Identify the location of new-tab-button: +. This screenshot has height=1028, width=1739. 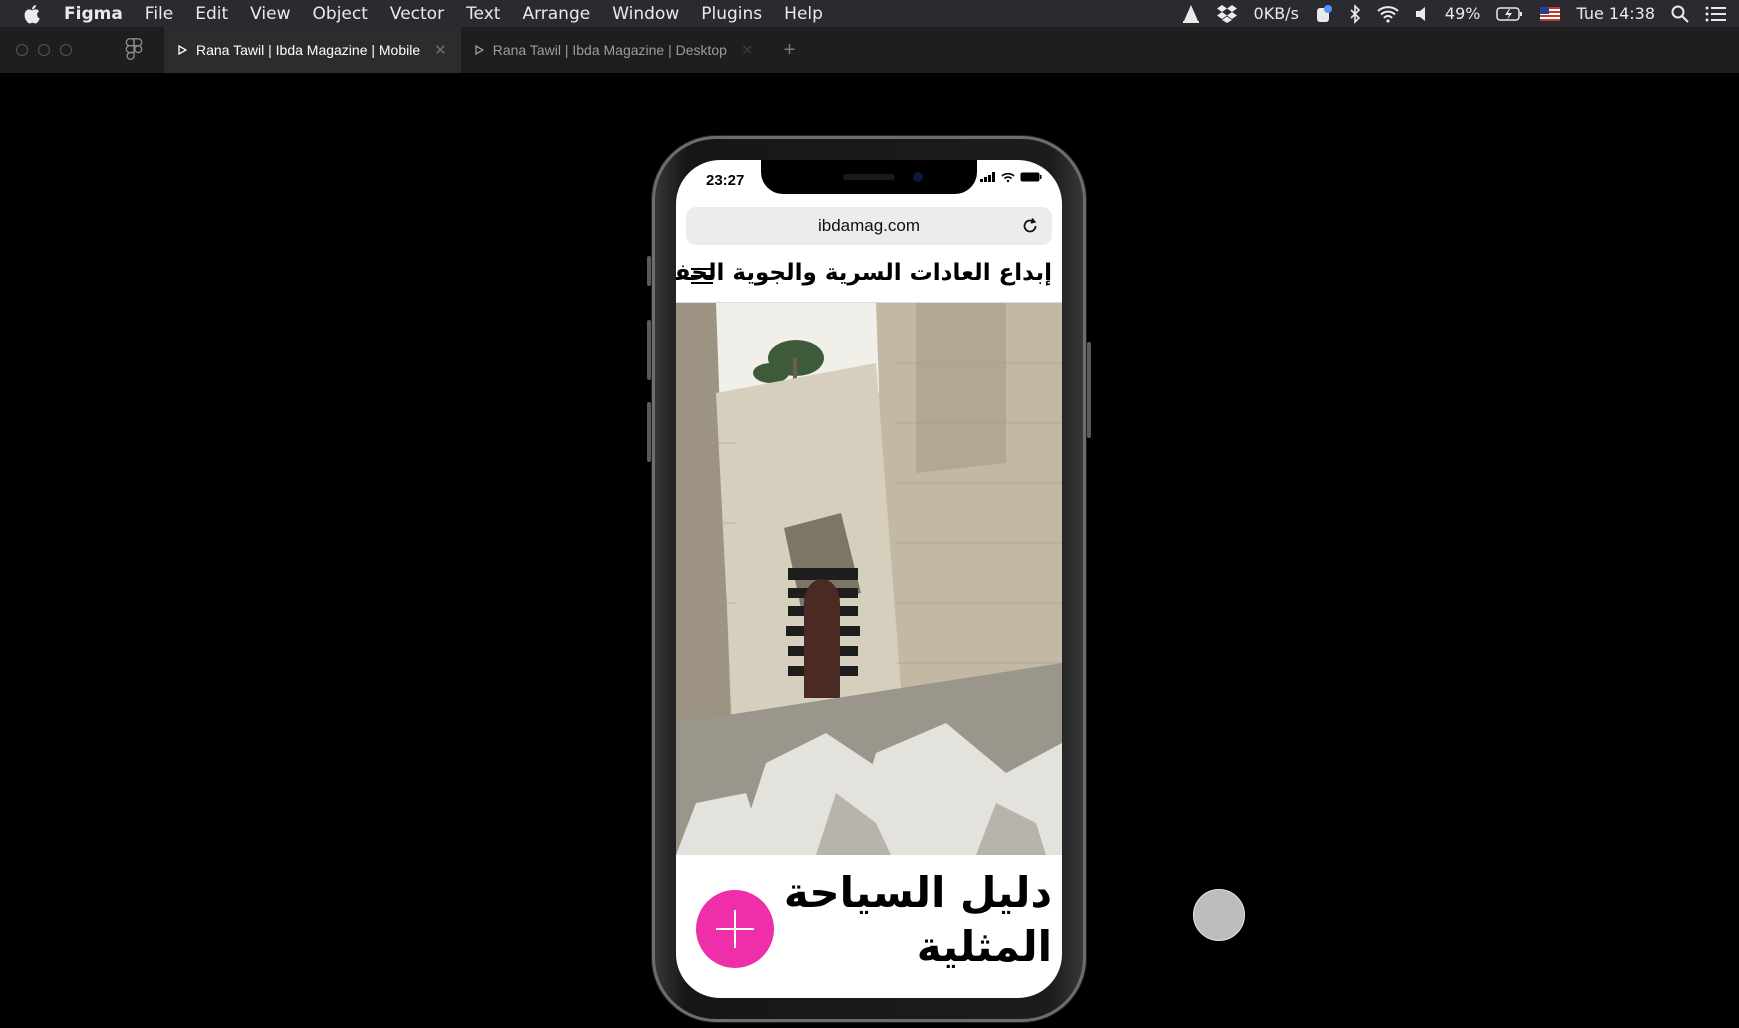
(790, 50).